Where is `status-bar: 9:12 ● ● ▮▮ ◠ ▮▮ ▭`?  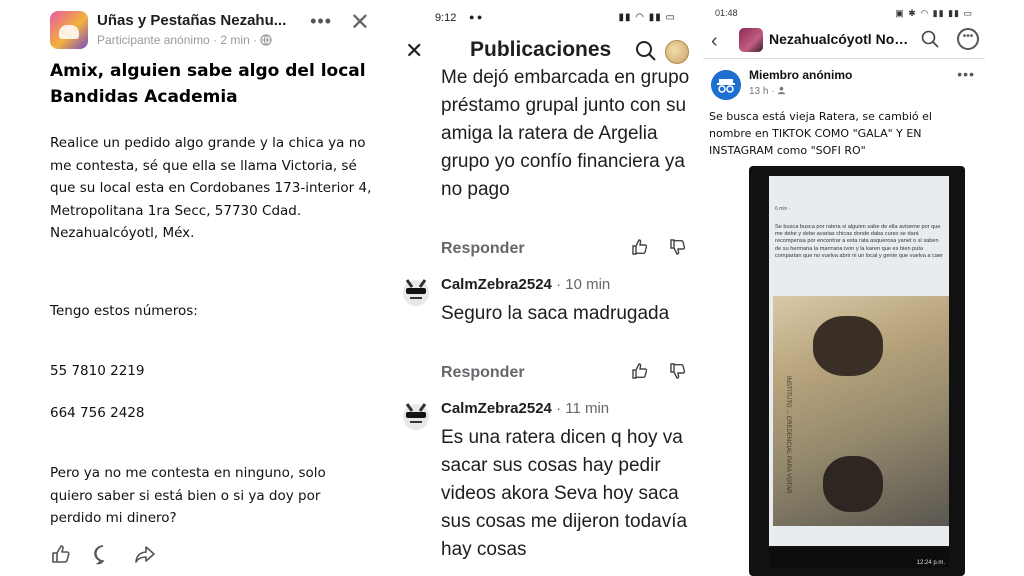
status-bar: 9:12 ● ● ▮▮ ◠ ▮▮ ▭ is located at coordinates (562, 19).